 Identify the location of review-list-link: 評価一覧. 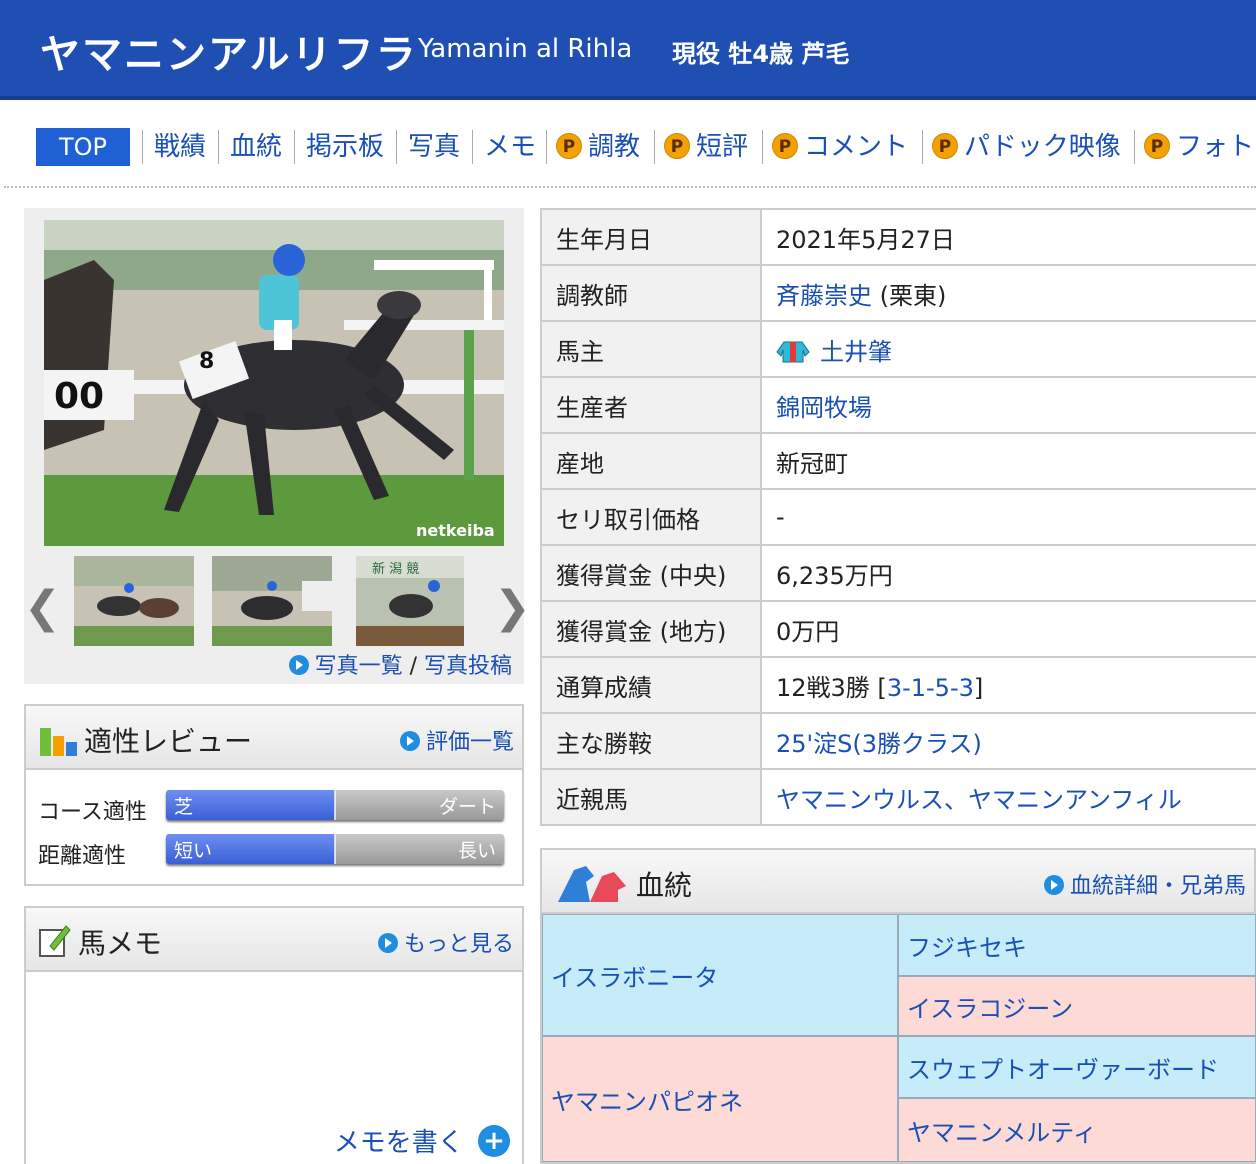
(456, 740).